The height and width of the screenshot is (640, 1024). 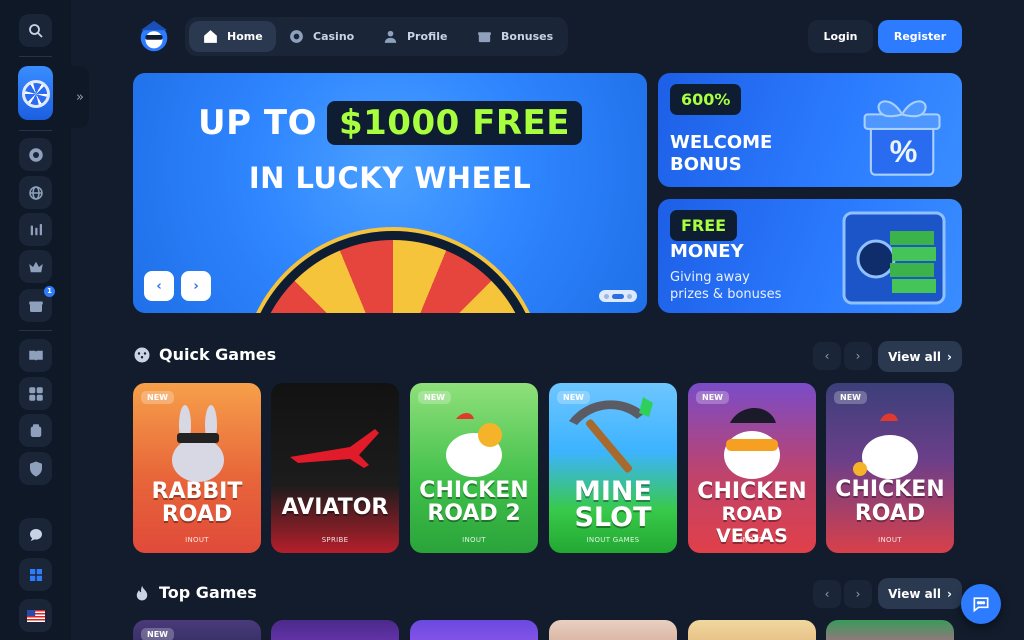 What do you see at coordinates (858, 356) in the screenshot?
I see `quick-games-next: ›` at bounding box center [858, 356].